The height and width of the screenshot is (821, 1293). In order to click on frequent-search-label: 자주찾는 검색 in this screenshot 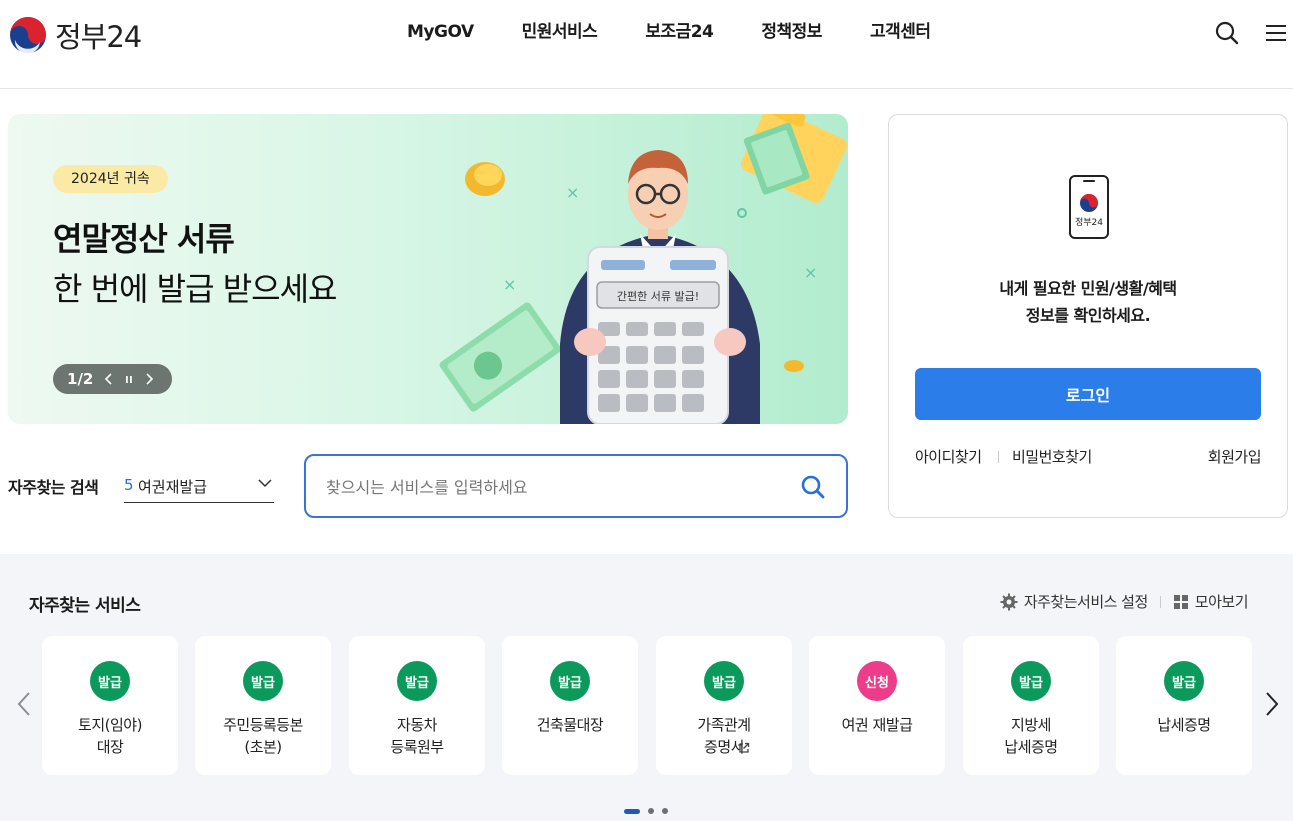, I will do `click(53, 487)`.